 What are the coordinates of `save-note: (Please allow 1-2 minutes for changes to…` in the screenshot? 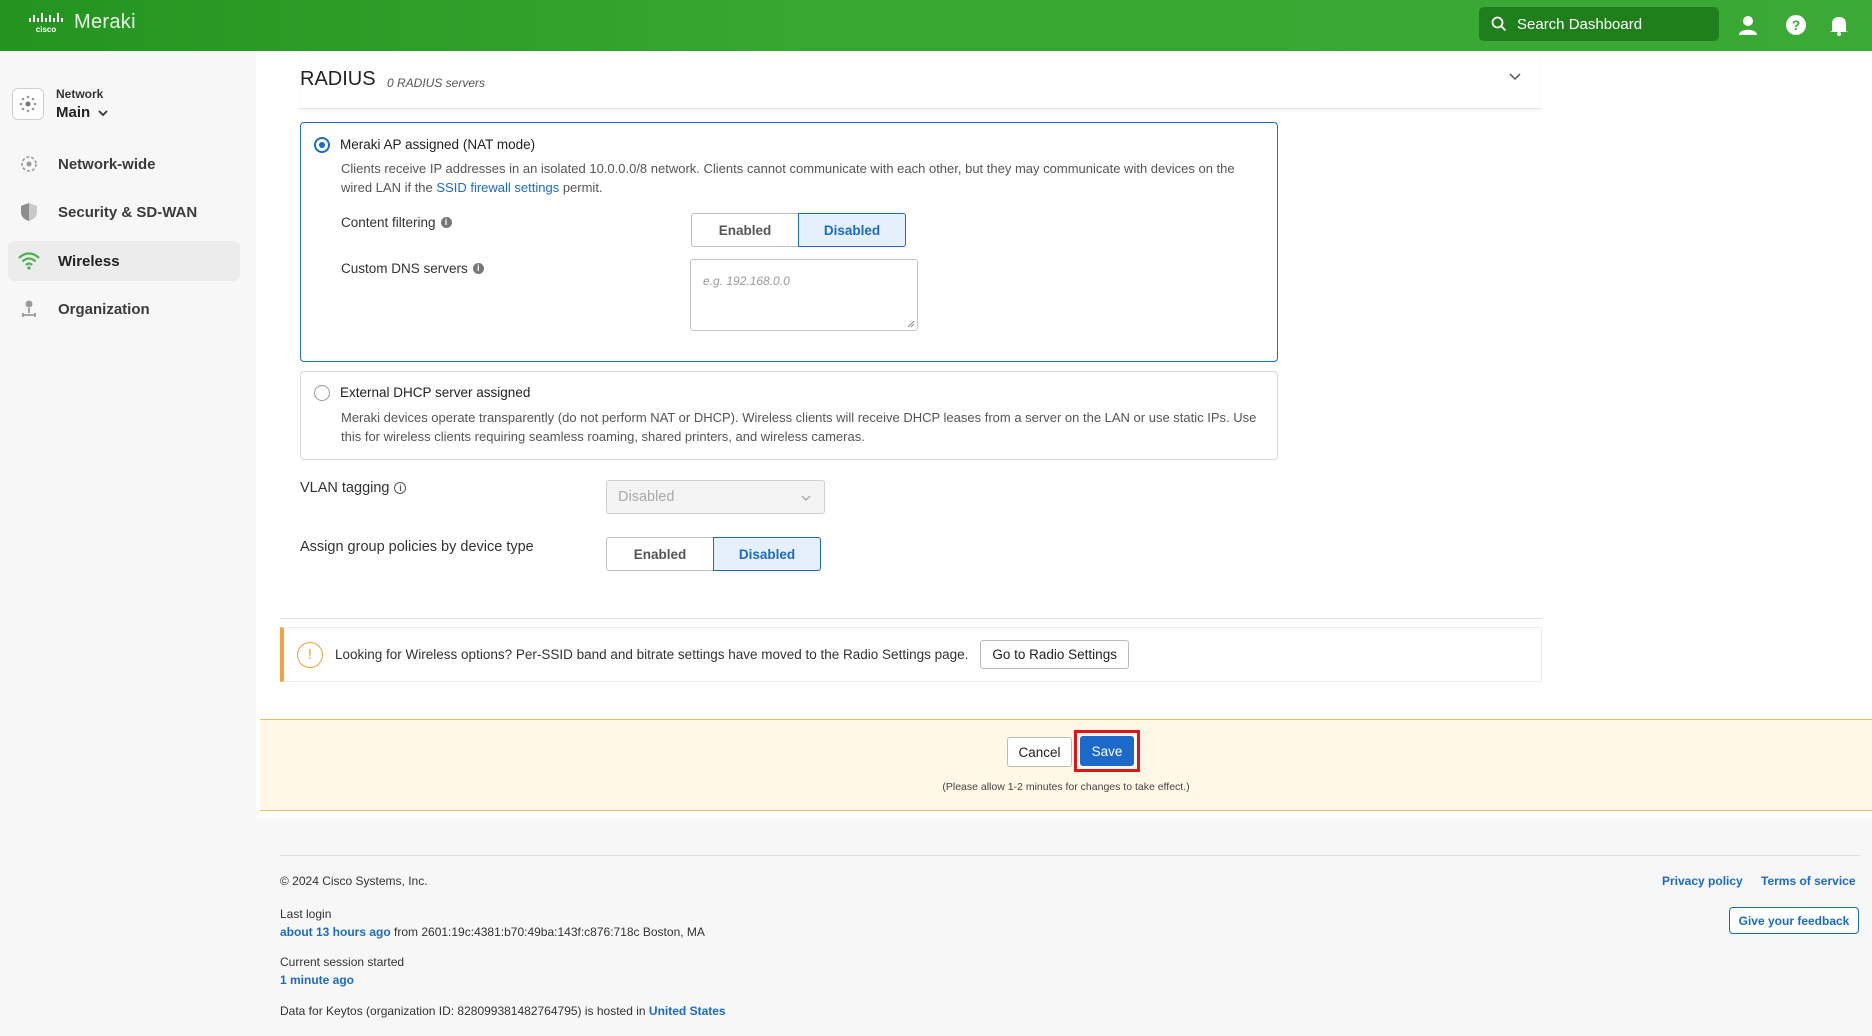 It's located at (1066, 787).